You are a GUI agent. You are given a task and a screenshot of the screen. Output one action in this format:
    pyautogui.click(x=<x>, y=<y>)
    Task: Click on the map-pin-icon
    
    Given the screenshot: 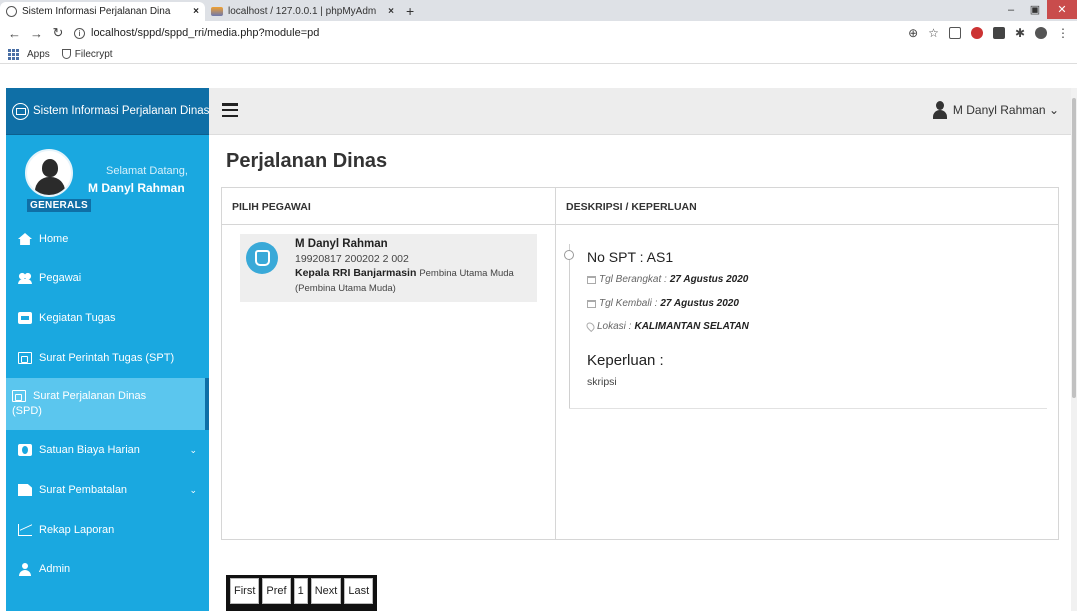 What is the action you would take?
    pyautogui.click(x=590, y=326)
    